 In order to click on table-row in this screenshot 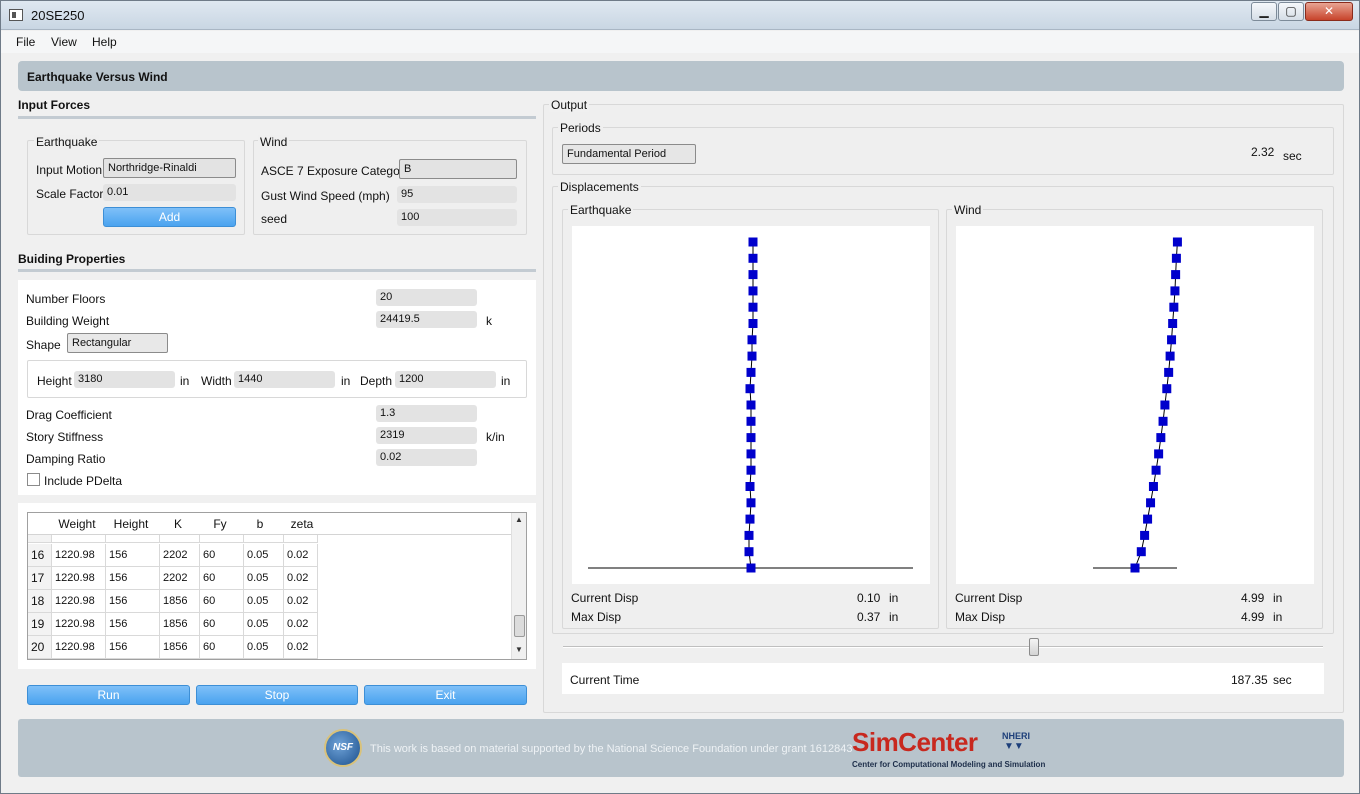, I will do `click(270, 539)`.